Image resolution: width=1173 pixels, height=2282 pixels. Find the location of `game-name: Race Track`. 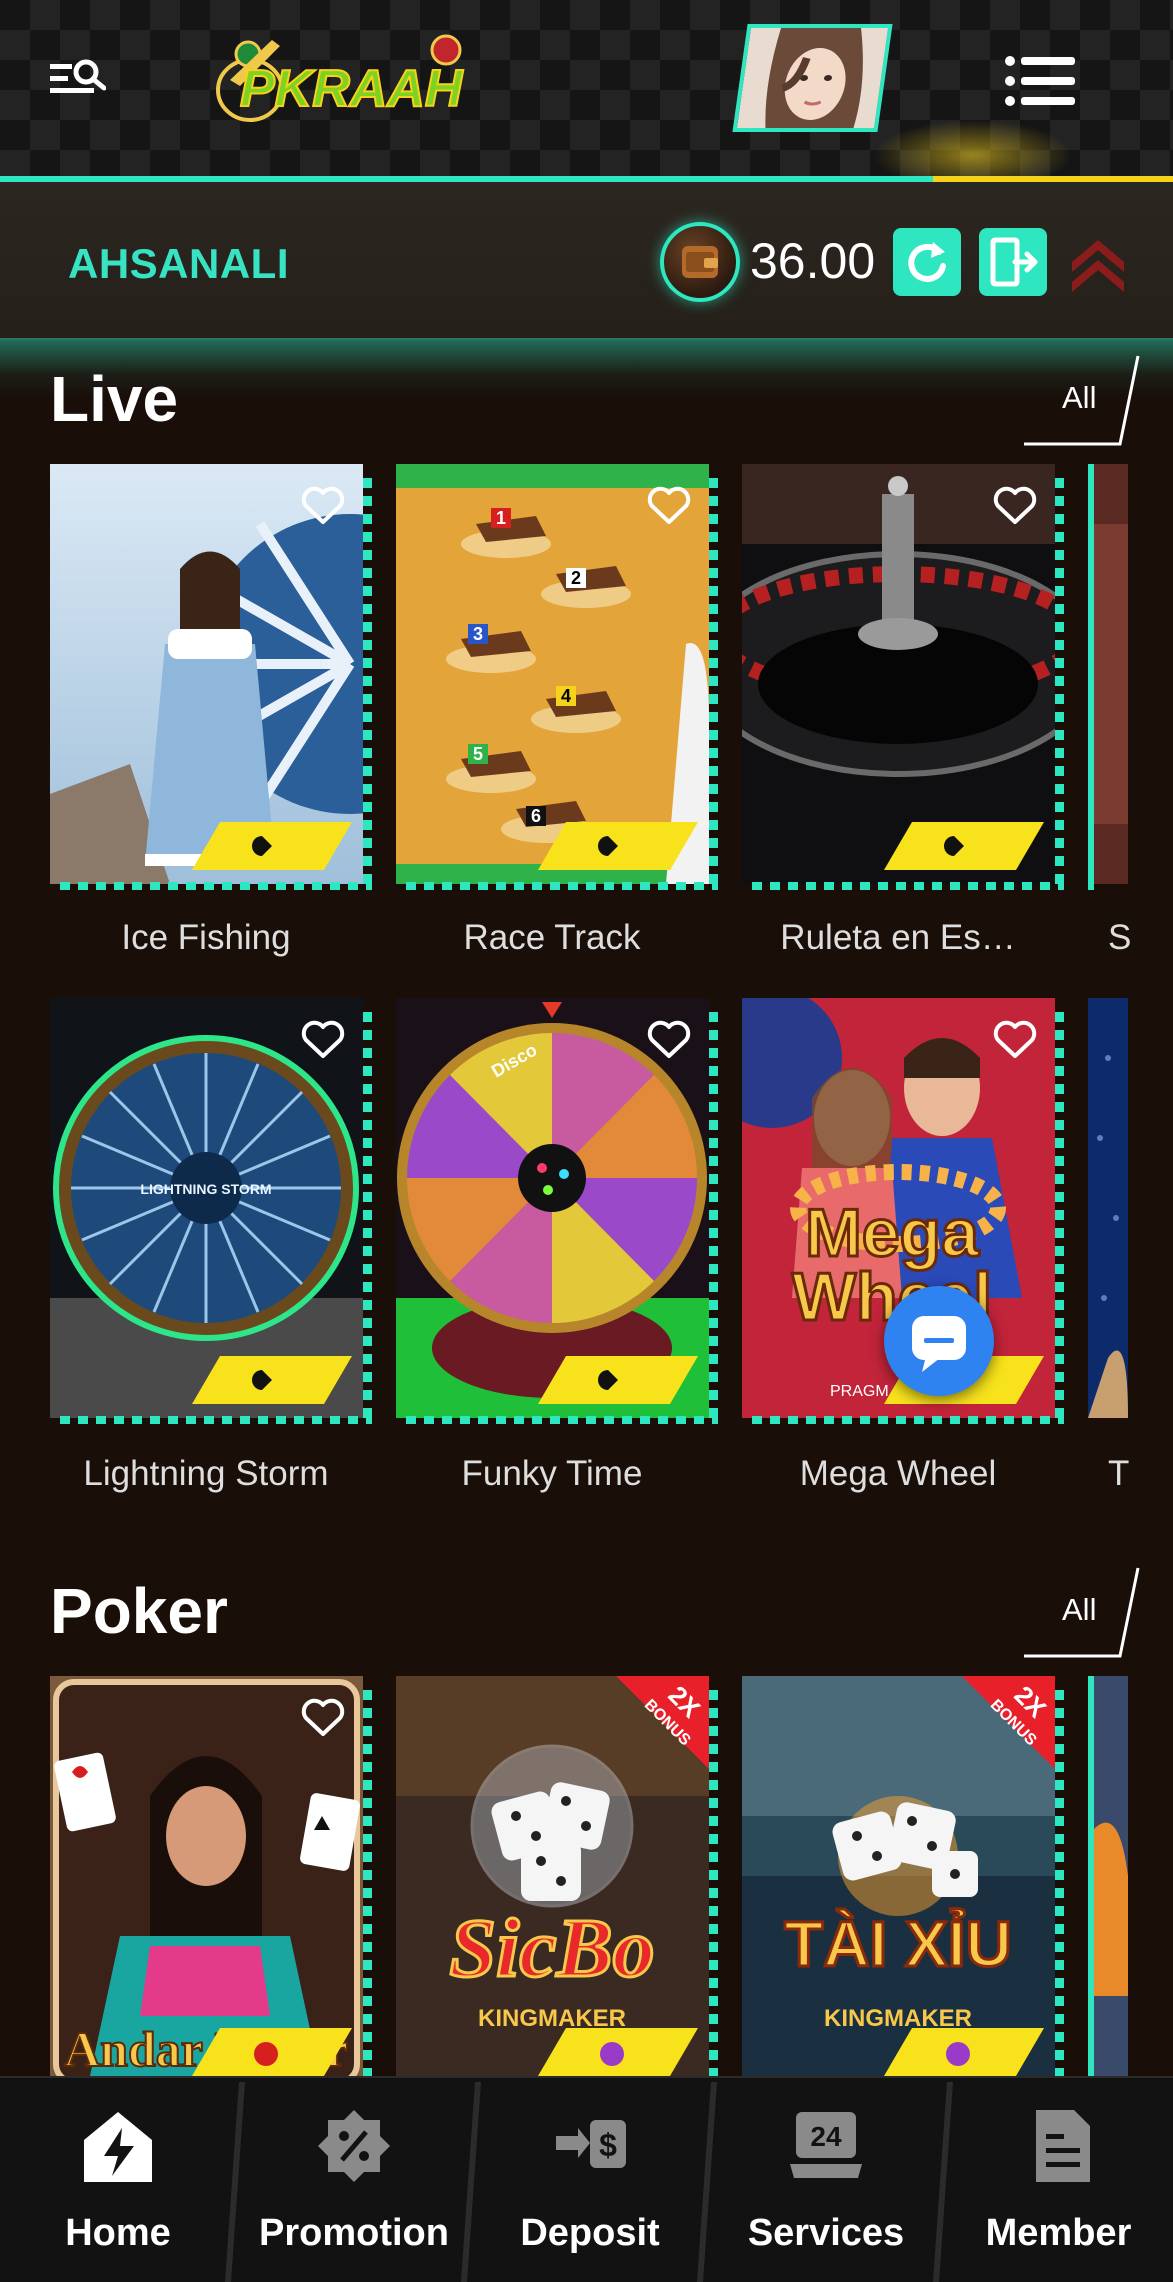

game-name: Race Track is located at coordinates (552, 937).